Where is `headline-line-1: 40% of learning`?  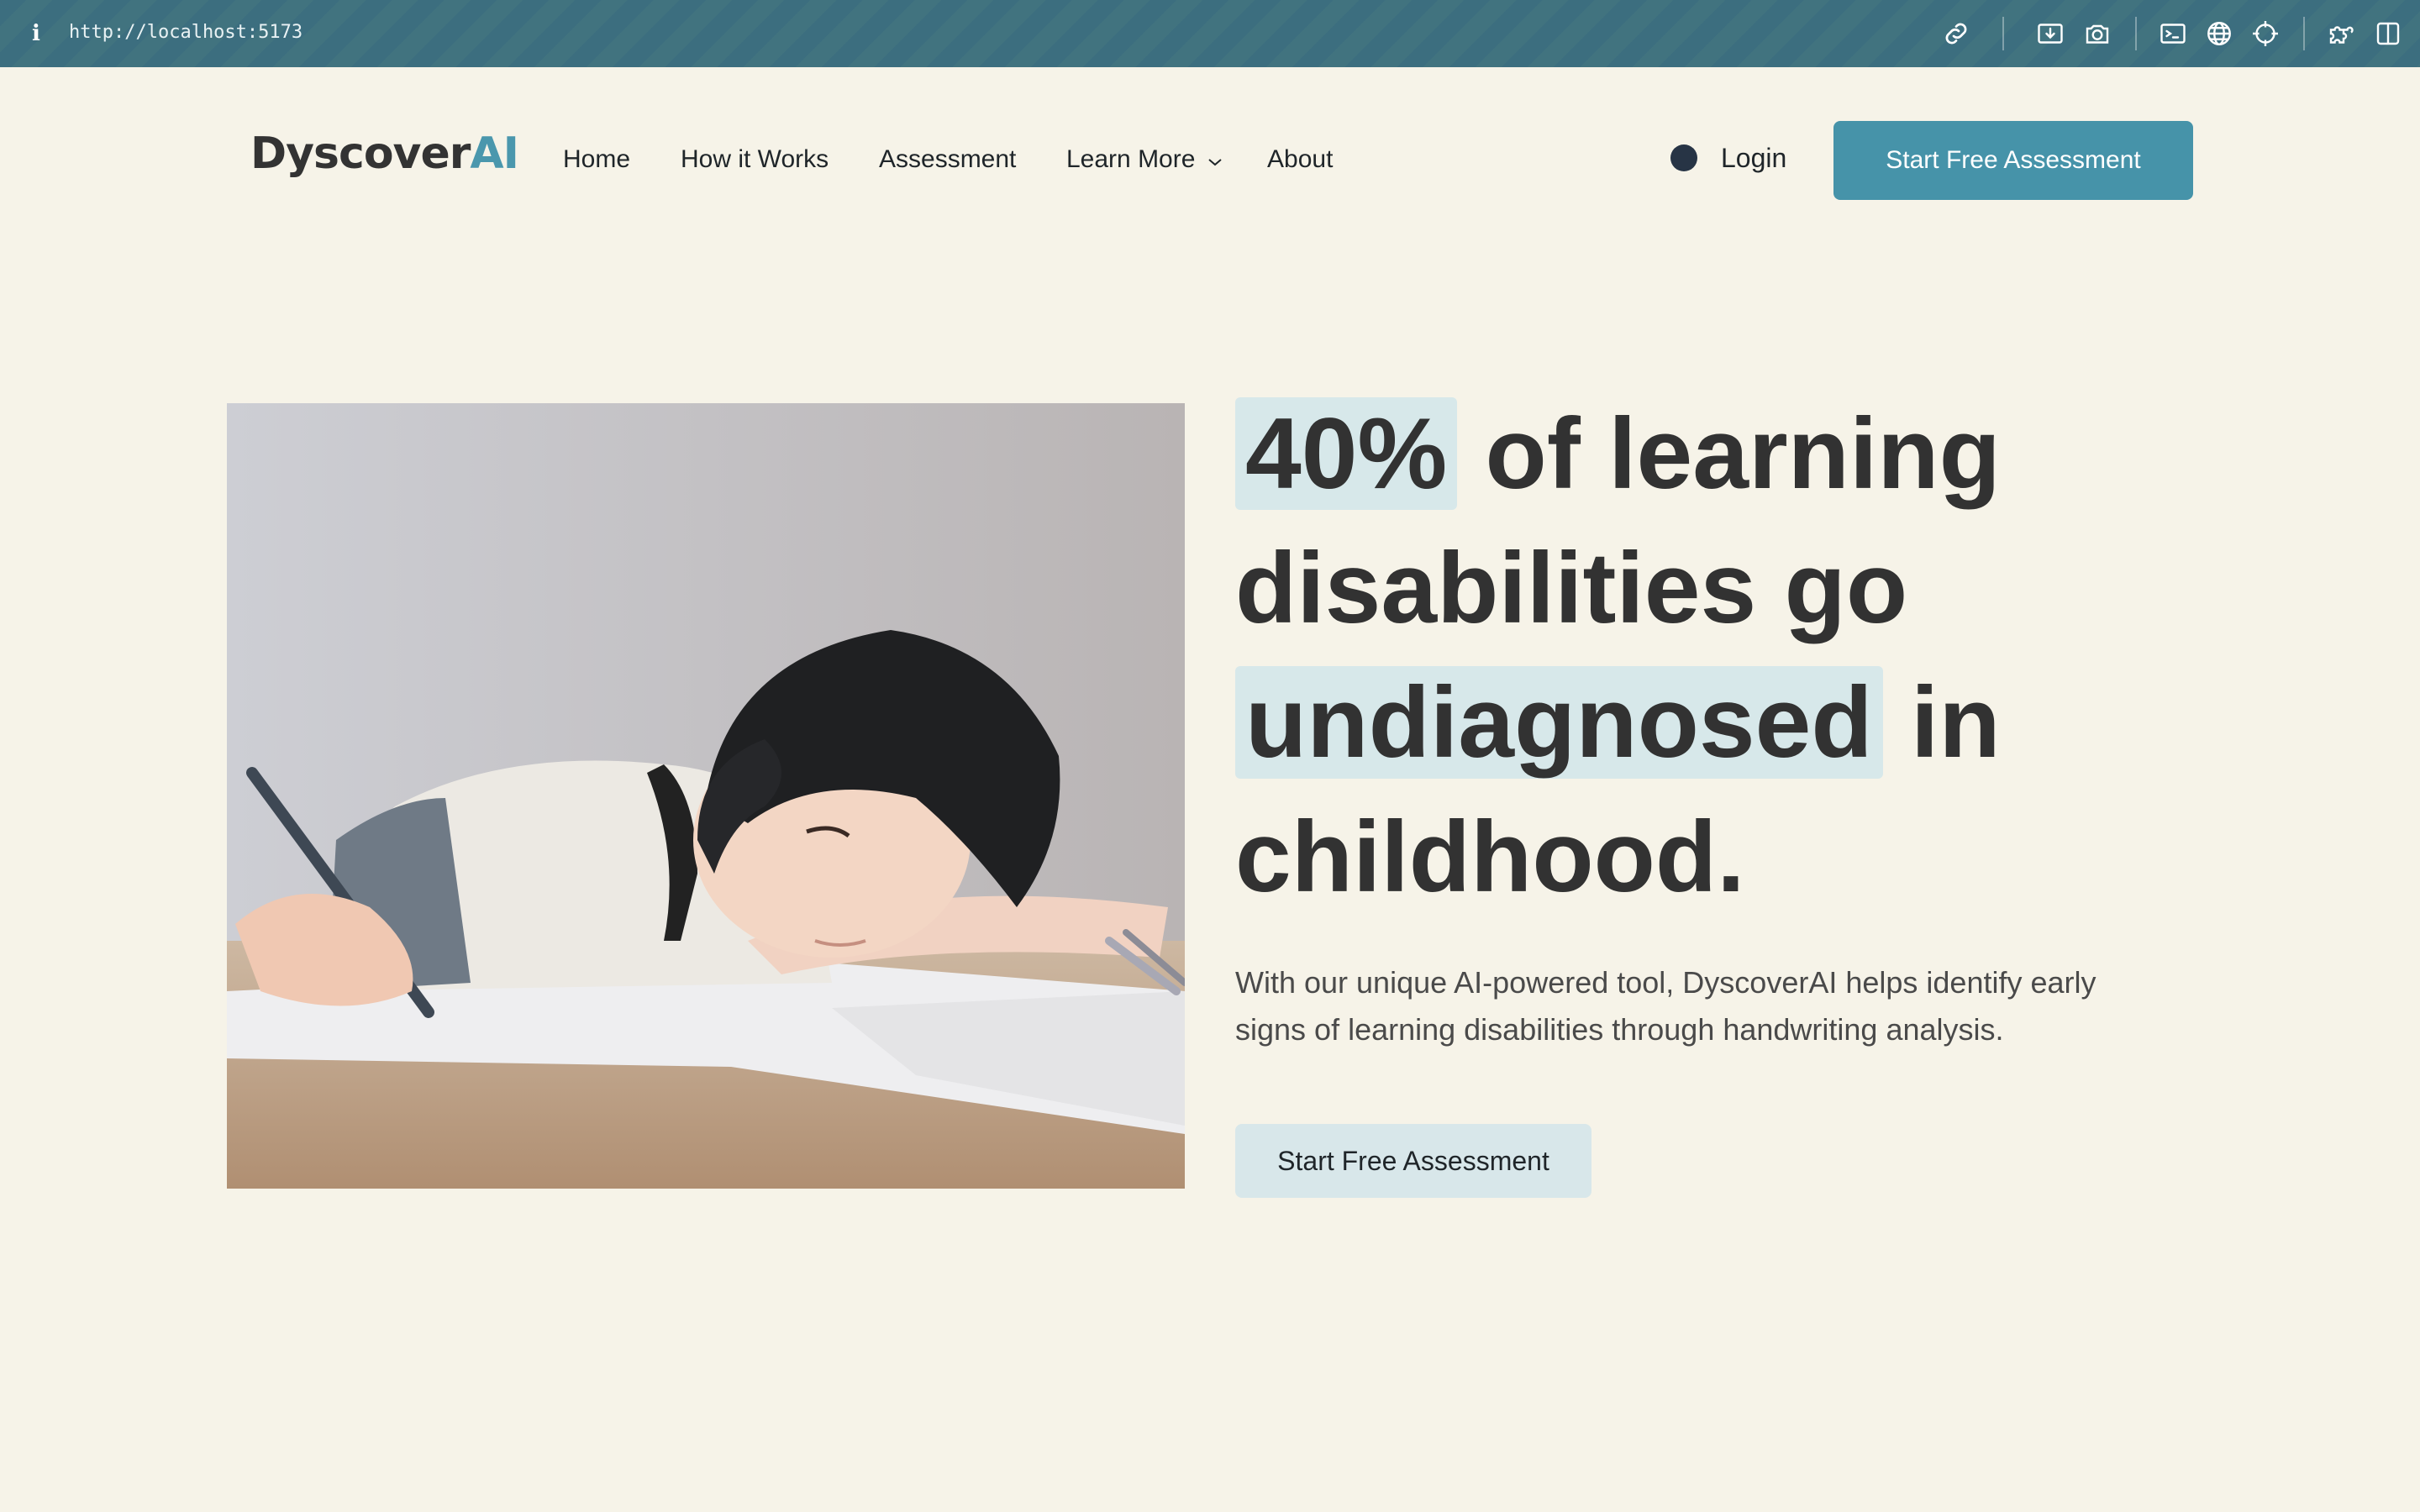 headline-line-1: 40% of learning is located at coordinates (1731, 453).